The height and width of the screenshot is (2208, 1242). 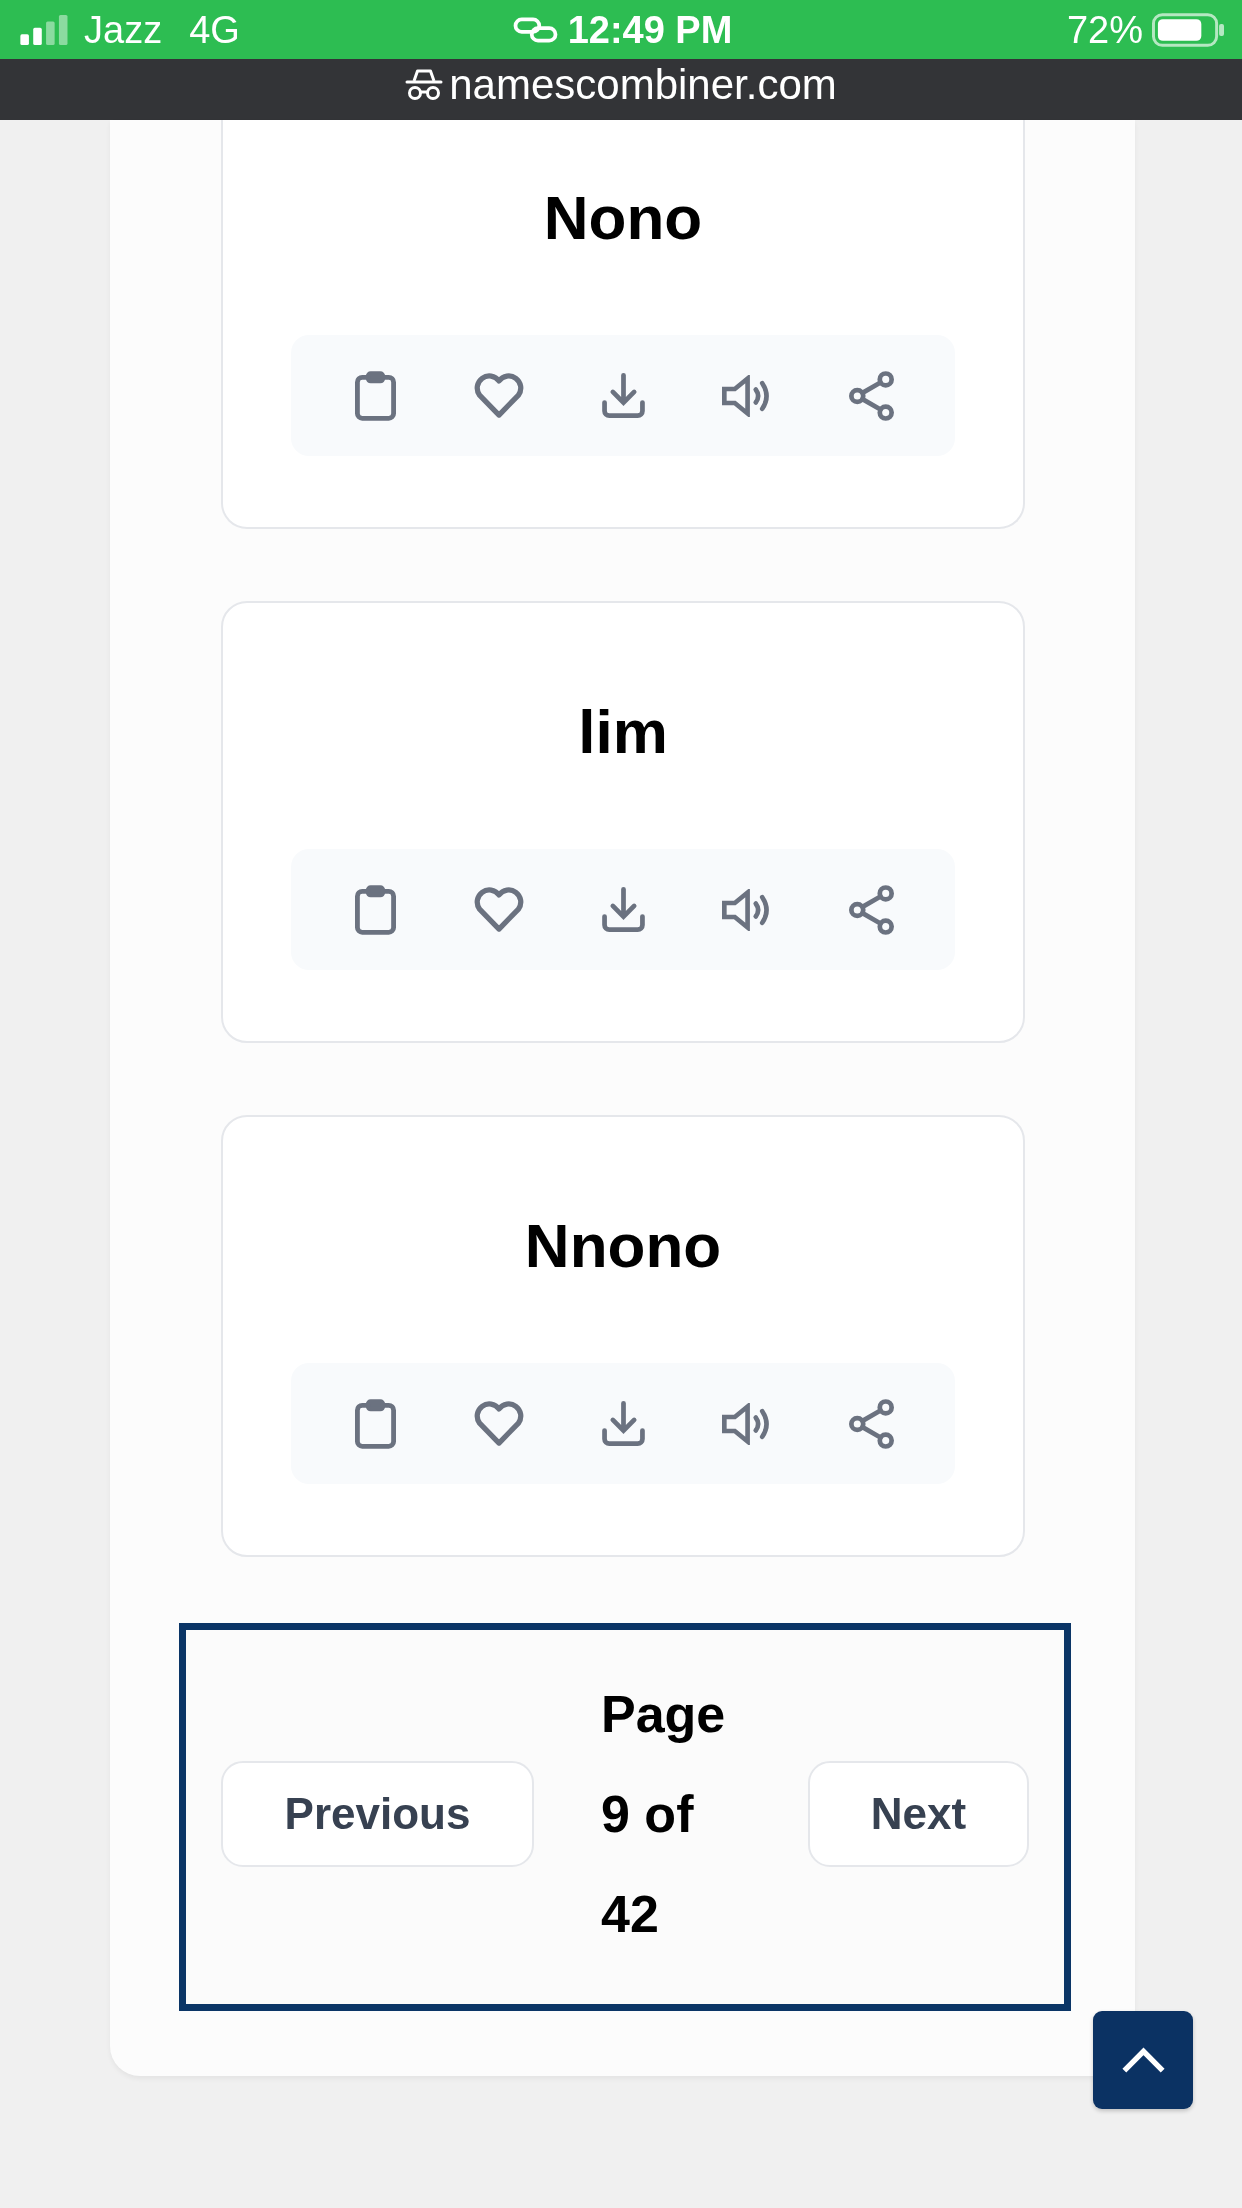 I want to click on clock-time: 12:49 PM, so click(x=650, y=29).